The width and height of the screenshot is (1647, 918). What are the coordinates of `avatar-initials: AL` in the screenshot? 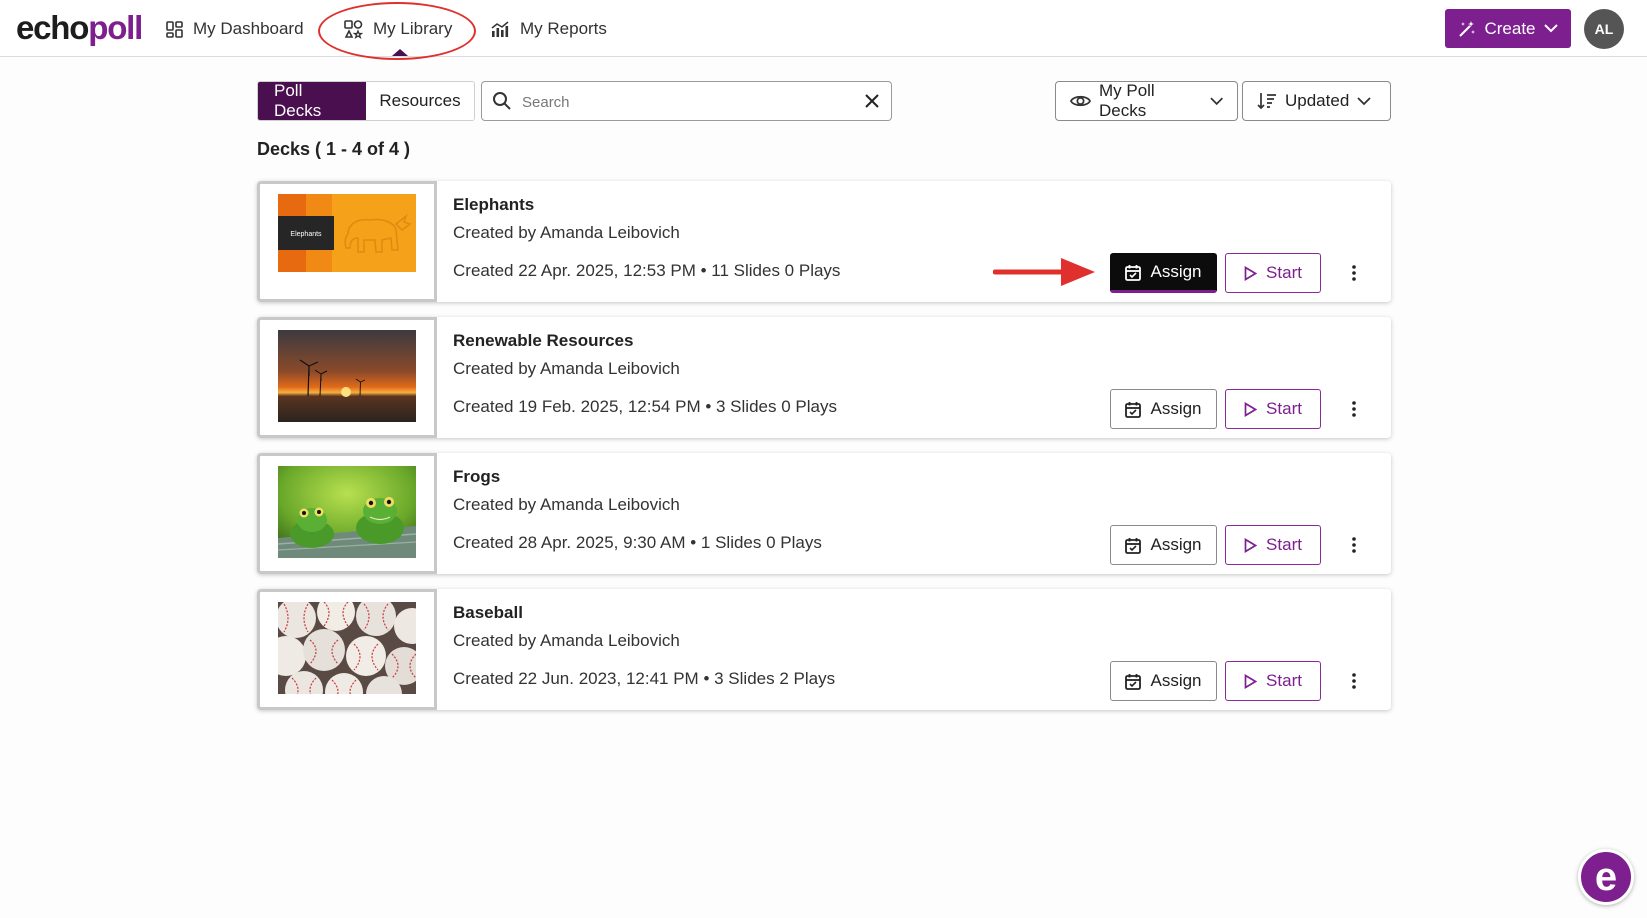 It's located at (1604, 29).